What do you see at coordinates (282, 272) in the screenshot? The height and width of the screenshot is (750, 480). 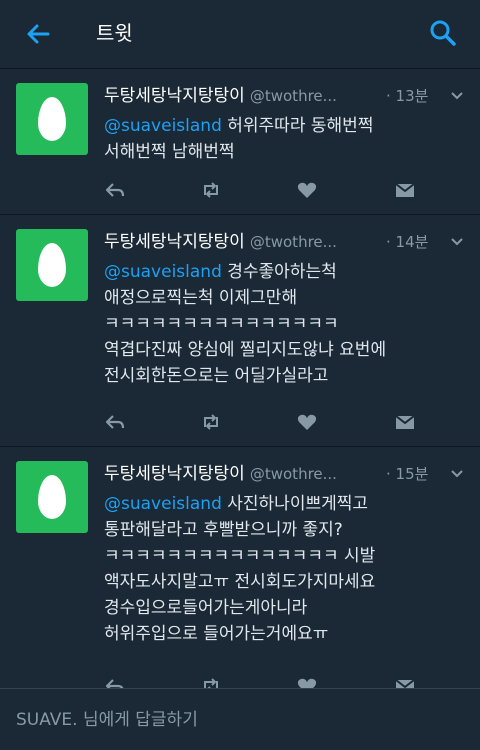 I see `tweet-line: 경수좋아하는척` at bounding box center [282, 272].